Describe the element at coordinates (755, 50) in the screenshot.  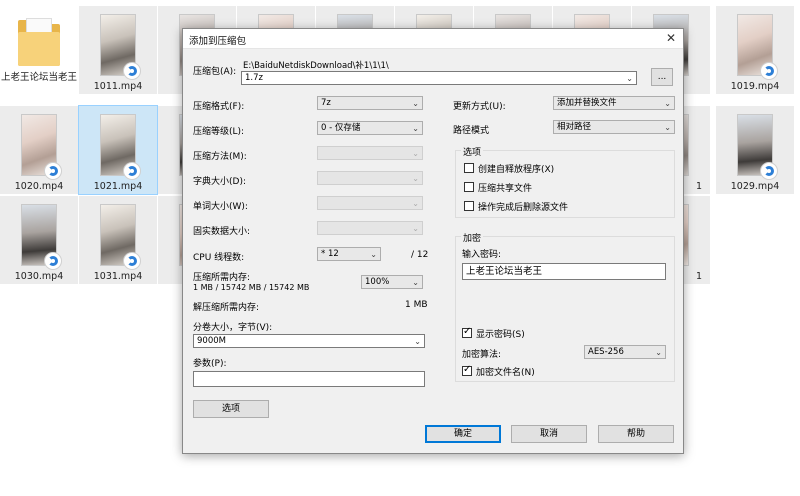
I see `video-file-item: 1019.mp4` at that location.